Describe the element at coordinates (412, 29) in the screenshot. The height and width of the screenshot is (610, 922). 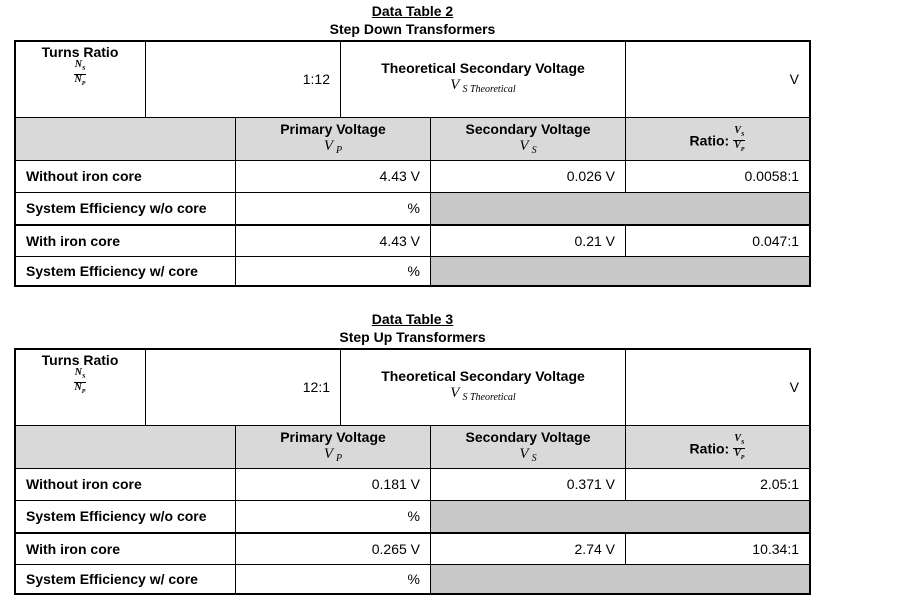
I see `table-2-subtitle: Step Down Transformers` at that location.